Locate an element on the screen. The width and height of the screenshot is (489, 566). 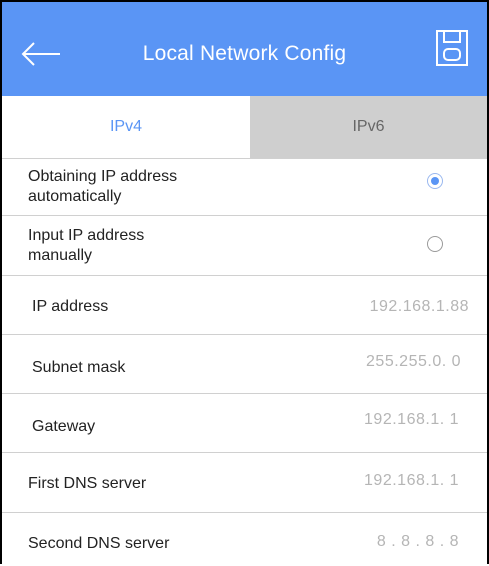
field-label-ip-address: IP address is located at coordinates (70, 306).